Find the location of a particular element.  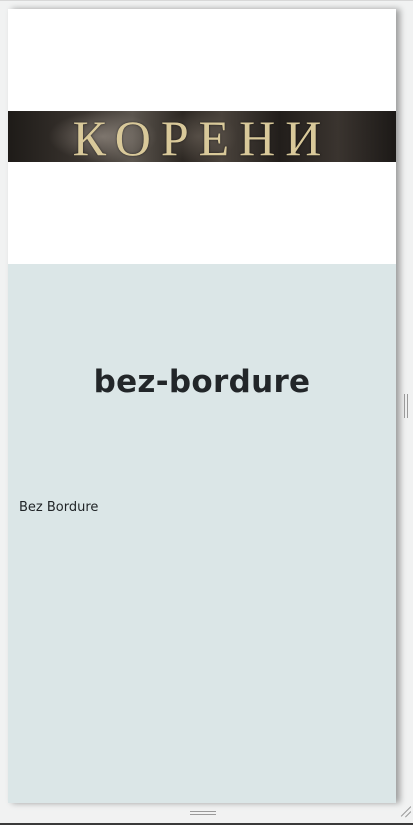

page-body-text: Bez Bordure is located at coordinates (59, 507).